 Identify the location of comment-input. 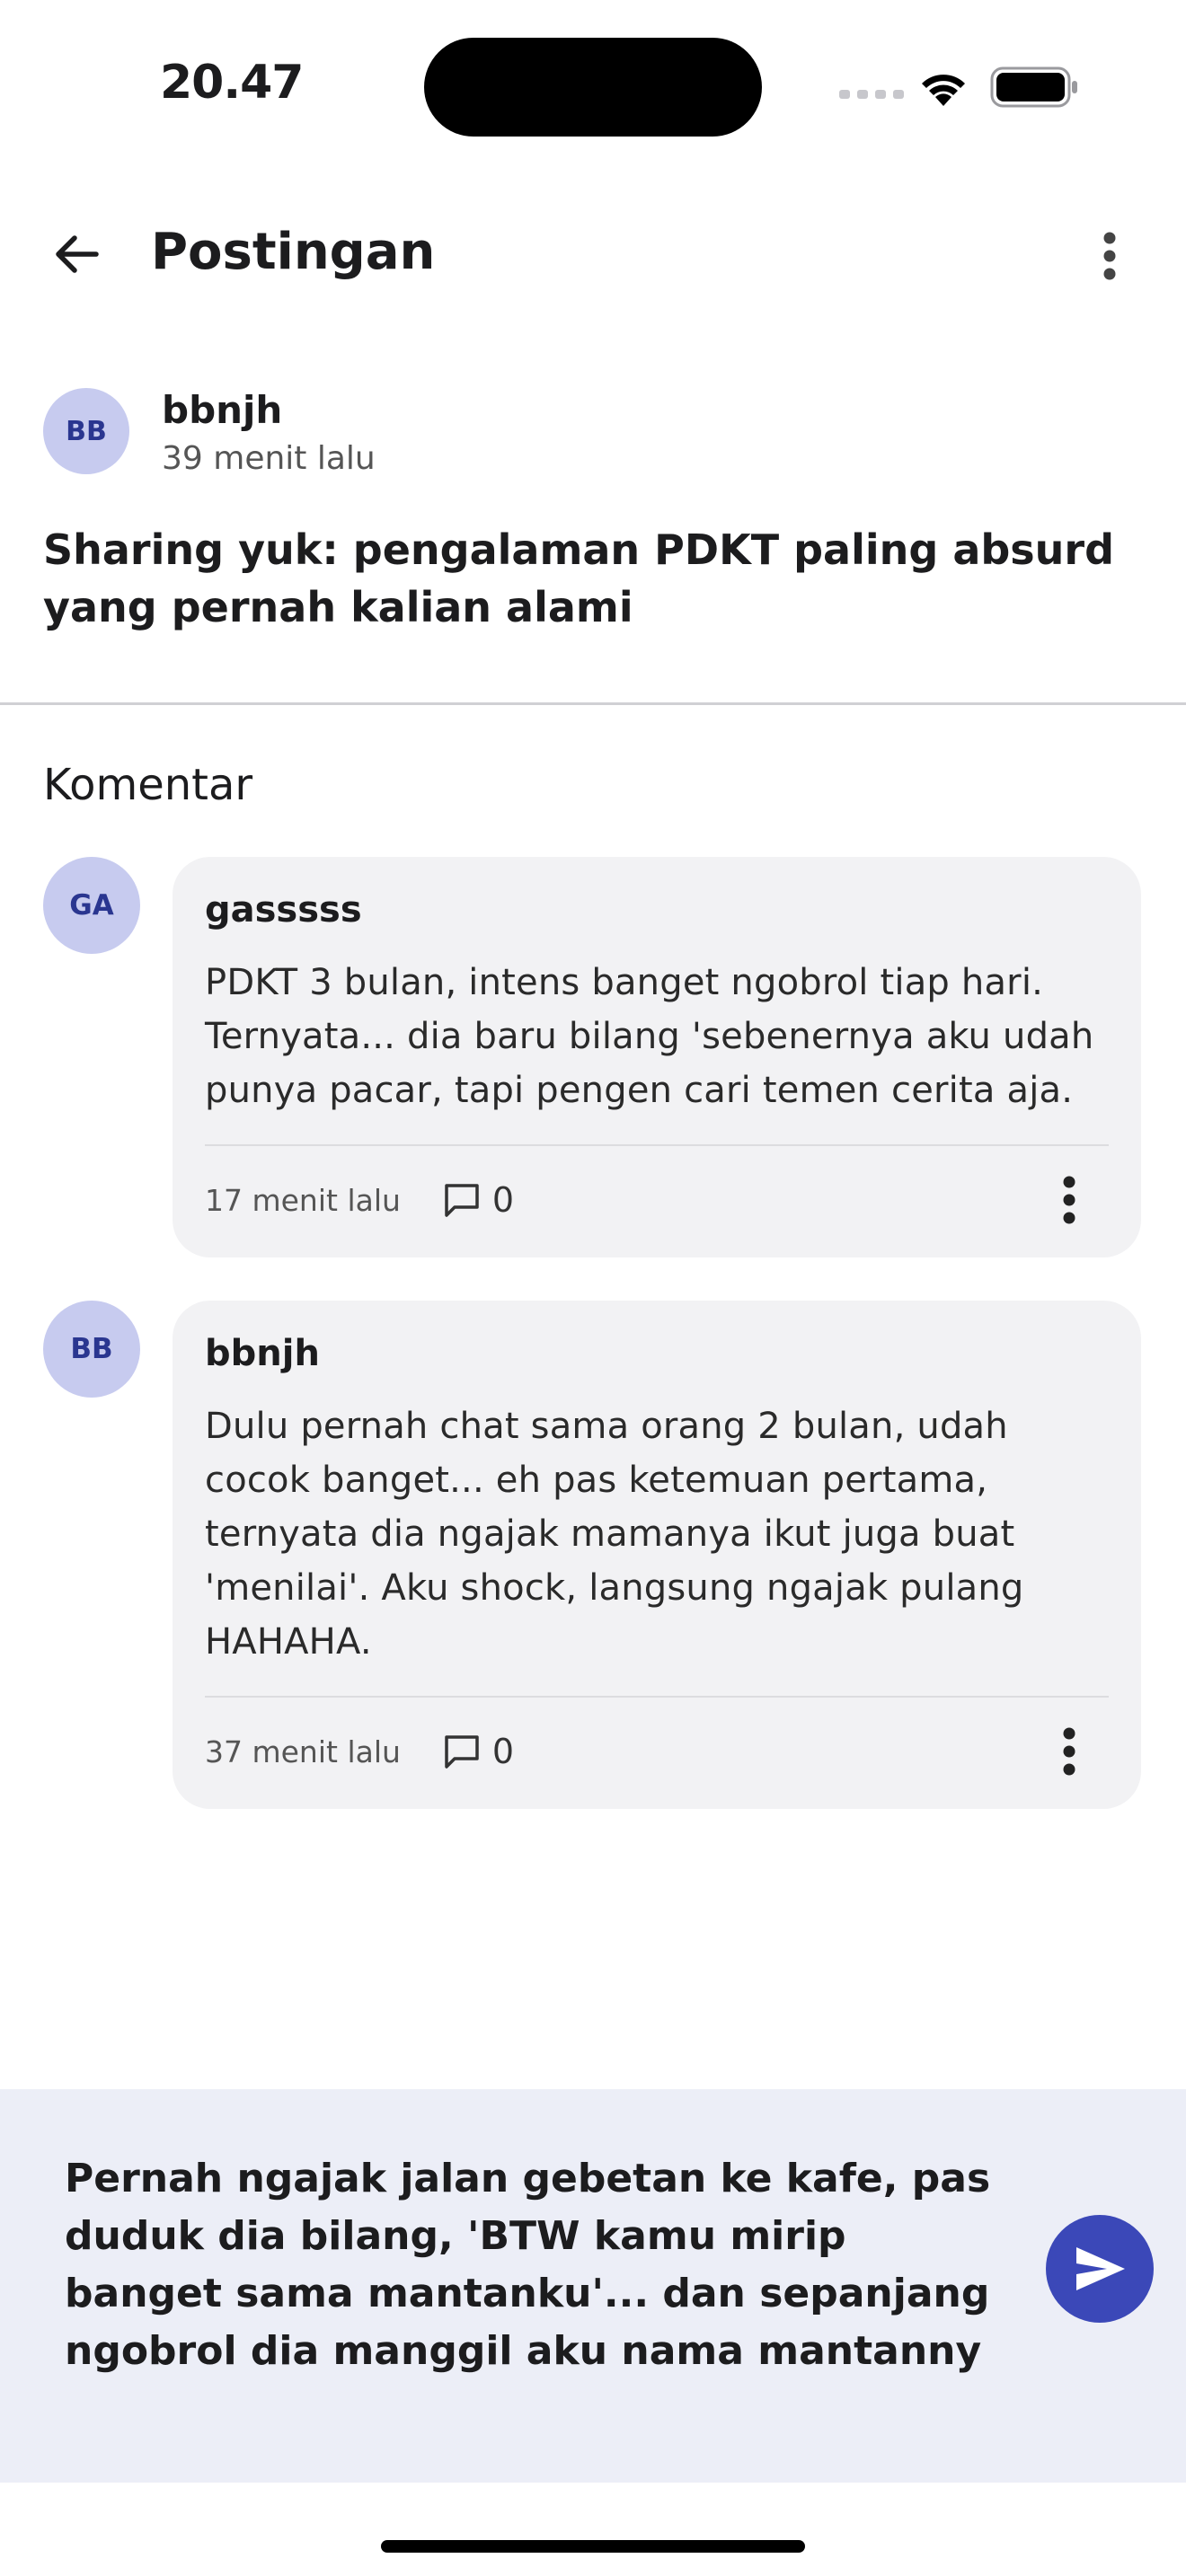
(532, 2285).